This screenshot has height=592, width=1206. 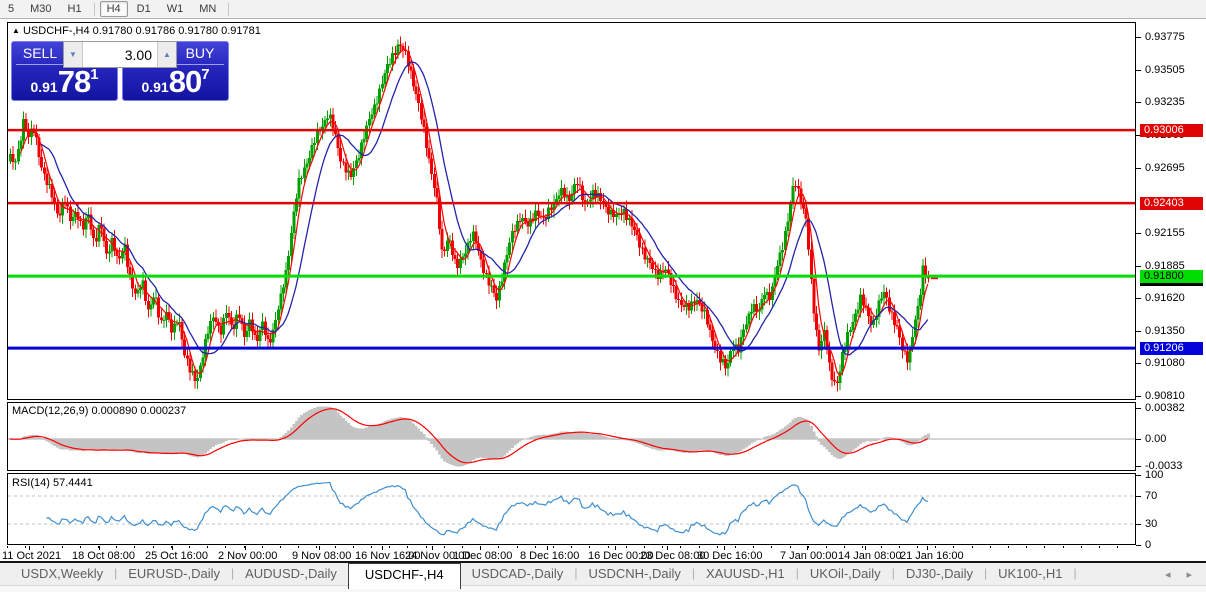 I want to click on rsi-tick-label: 100, so click(x=1154, y=475).